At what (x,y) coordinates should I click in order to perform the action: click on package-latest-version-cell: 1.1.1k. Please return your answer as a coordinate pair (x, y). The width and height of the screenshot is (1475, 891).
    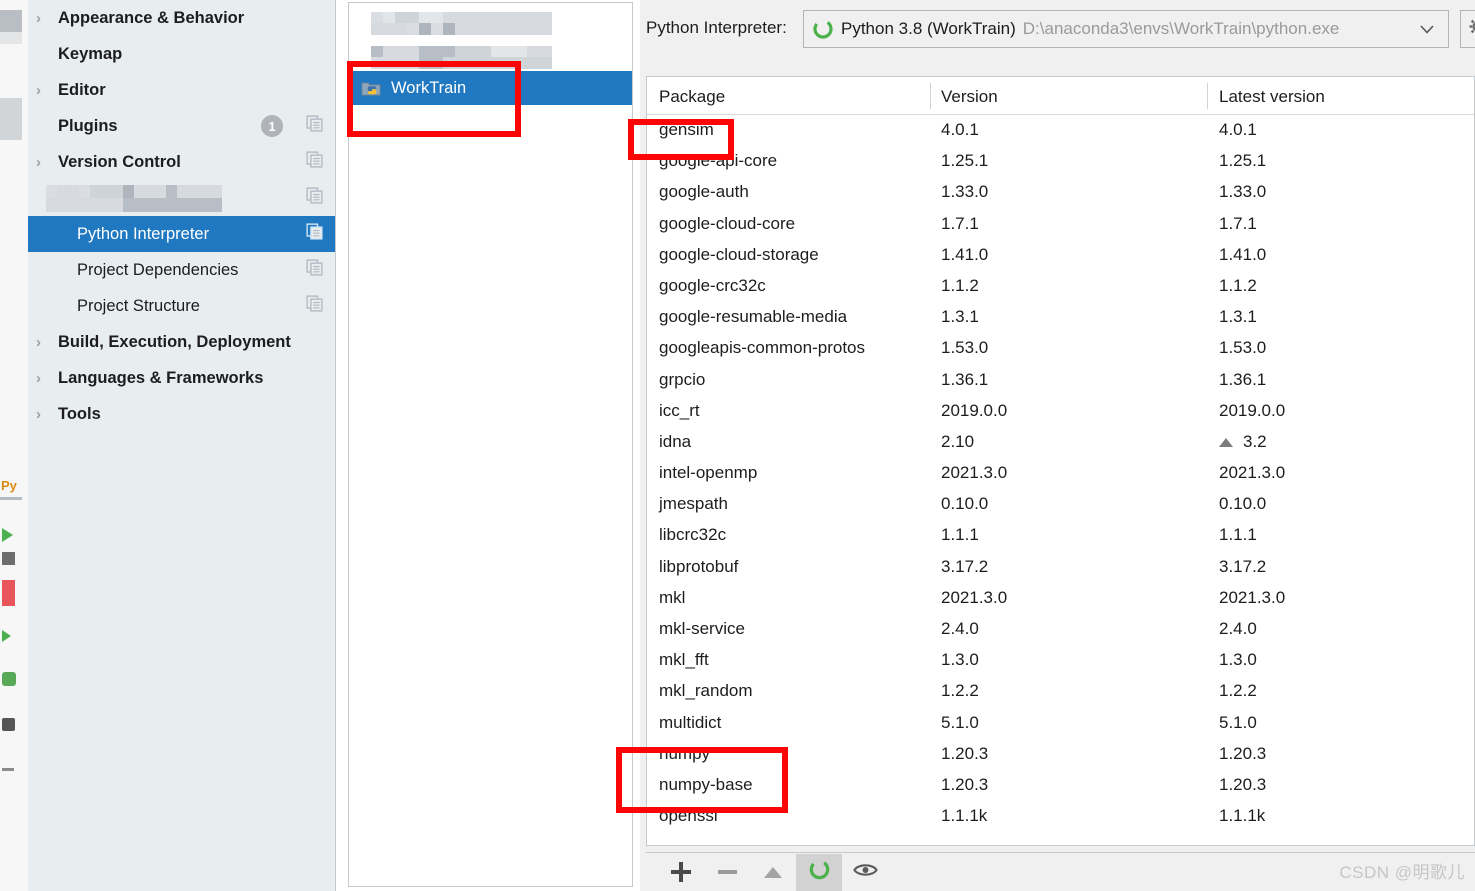
    Looking at the image, I should click on (1242, 816).